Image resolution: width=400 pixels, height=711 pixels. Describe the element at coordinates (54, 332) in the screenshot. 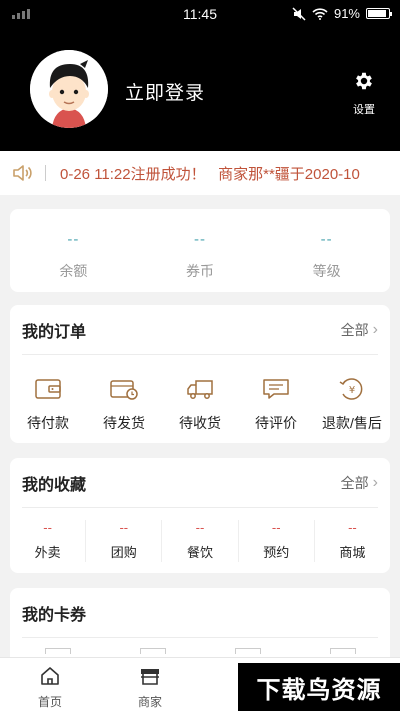

I see `orders-title: 我的订单` at that location.